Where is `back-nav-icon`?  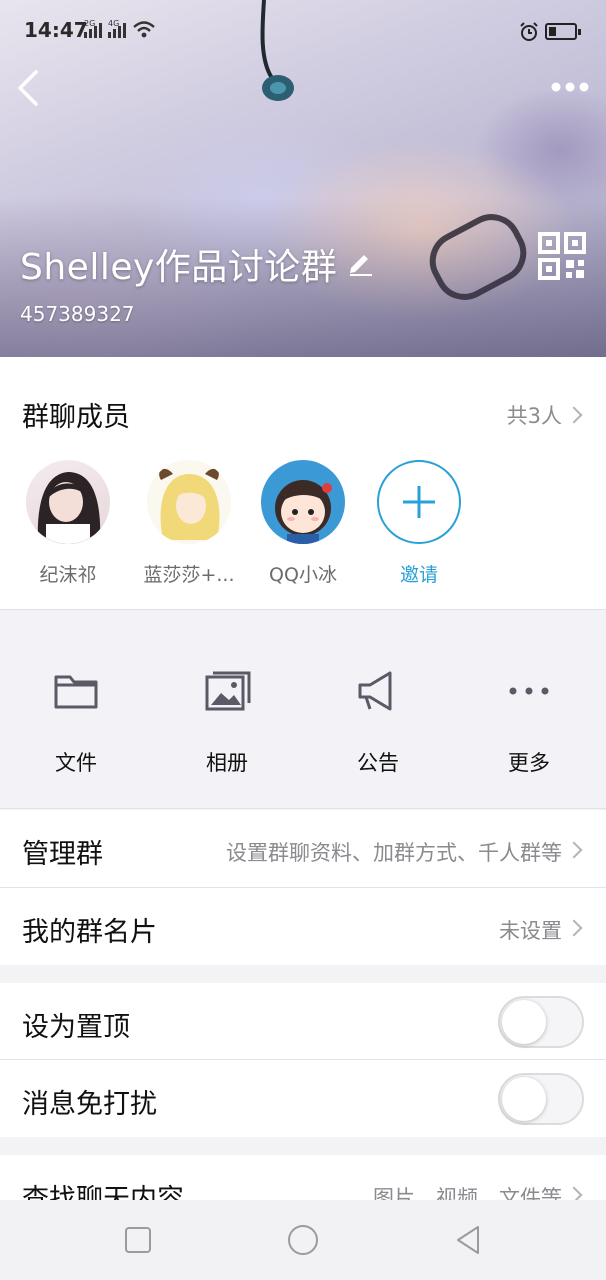
back-nav-icon is located at coordinates (468, 1240).